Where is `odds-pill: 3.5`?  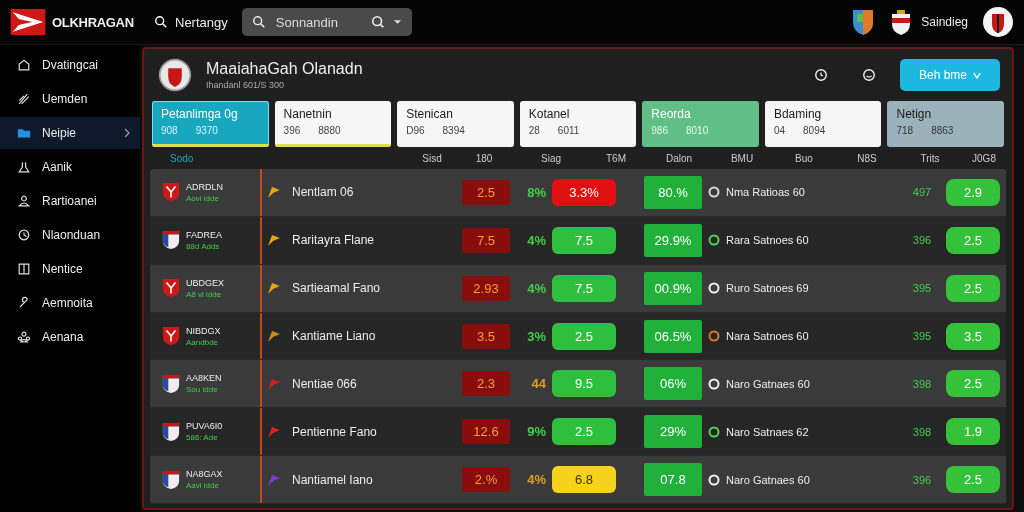
odds-pill: 3.5 is located at coordinates (973, 336).